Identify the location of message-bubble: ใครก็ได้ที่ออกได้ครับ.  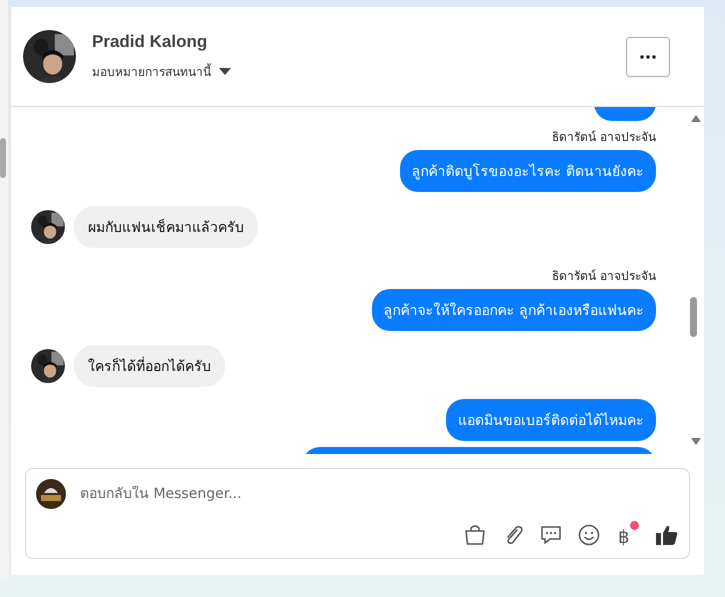
(149, 366).